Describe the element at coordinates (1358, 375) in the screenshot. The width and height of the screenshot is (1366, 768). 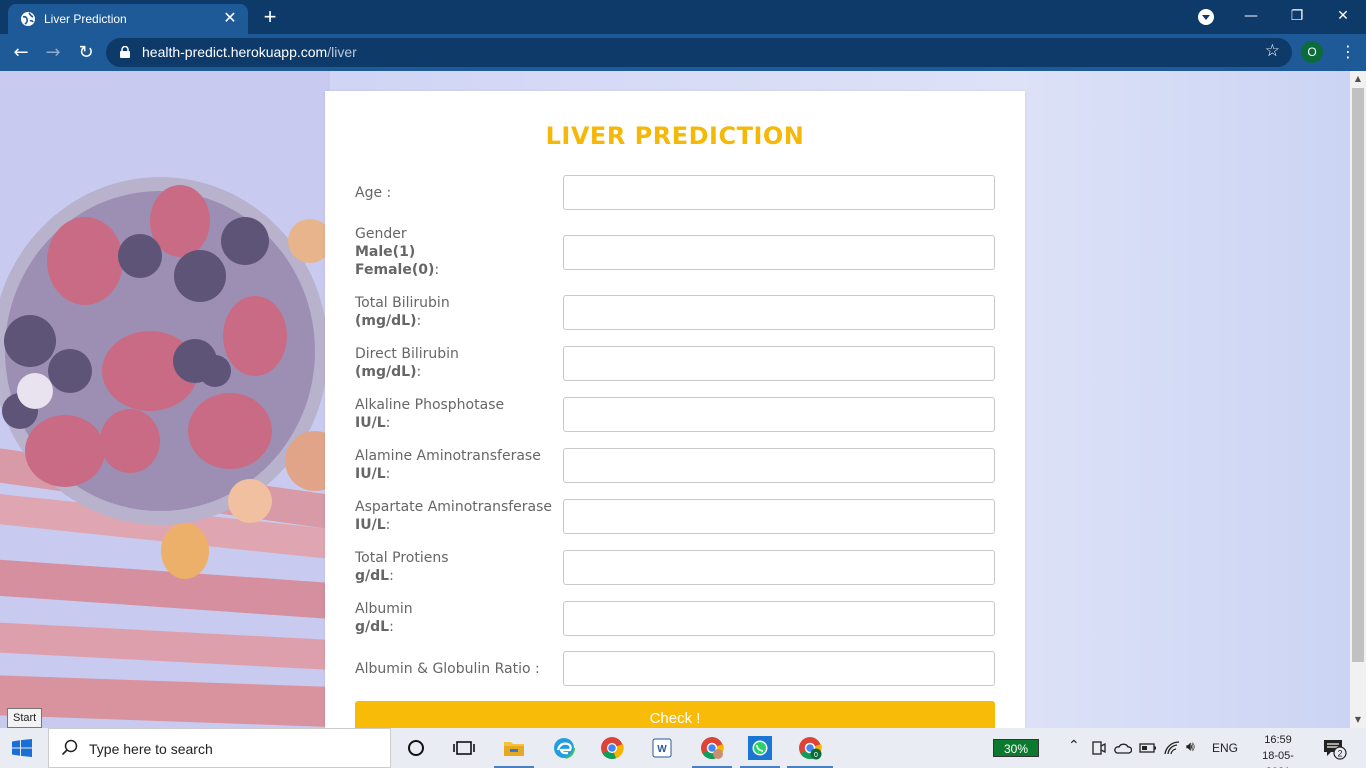
I see `scroll-thumb` at that location.